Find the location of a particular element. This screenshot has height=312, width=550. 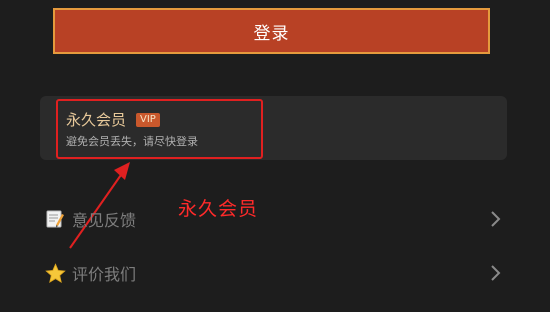

membership-title-row: 永久会员 VIP is located at coordinates (113, 119).